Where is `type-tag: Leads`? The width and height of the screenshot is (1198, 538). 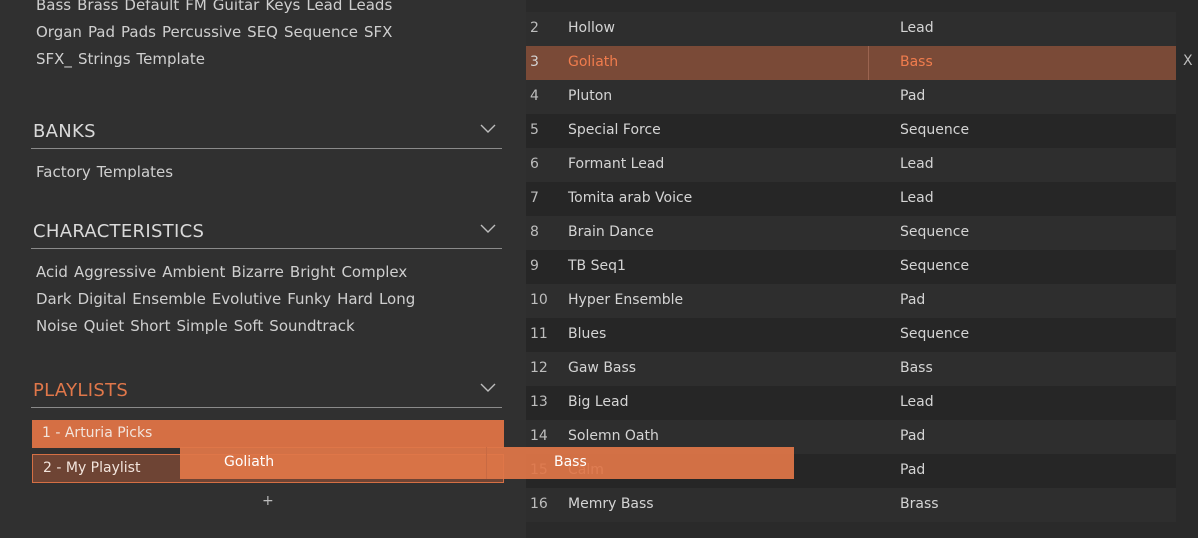
type-tag: Leads is located at coordinates (370, 7).